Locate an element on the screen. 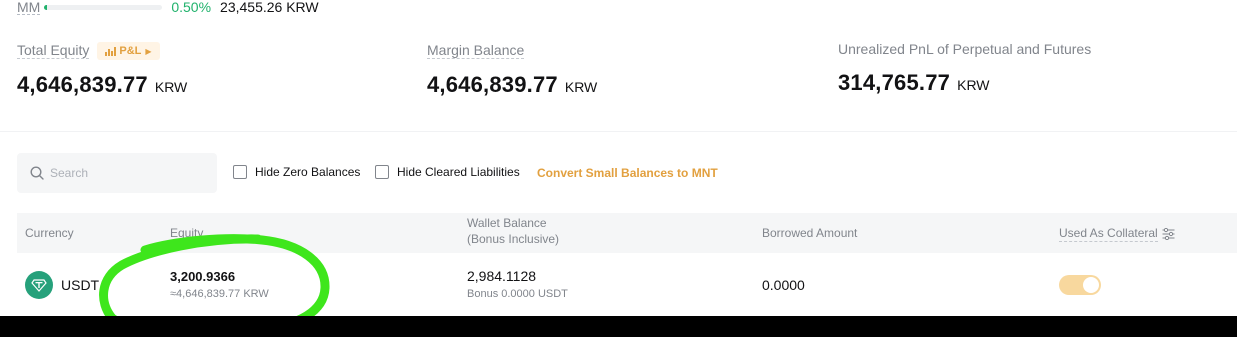 This screenshot has width=1237, height=337. borrowed-amount-value: 0.0000 is located at coordinates (783, 285).